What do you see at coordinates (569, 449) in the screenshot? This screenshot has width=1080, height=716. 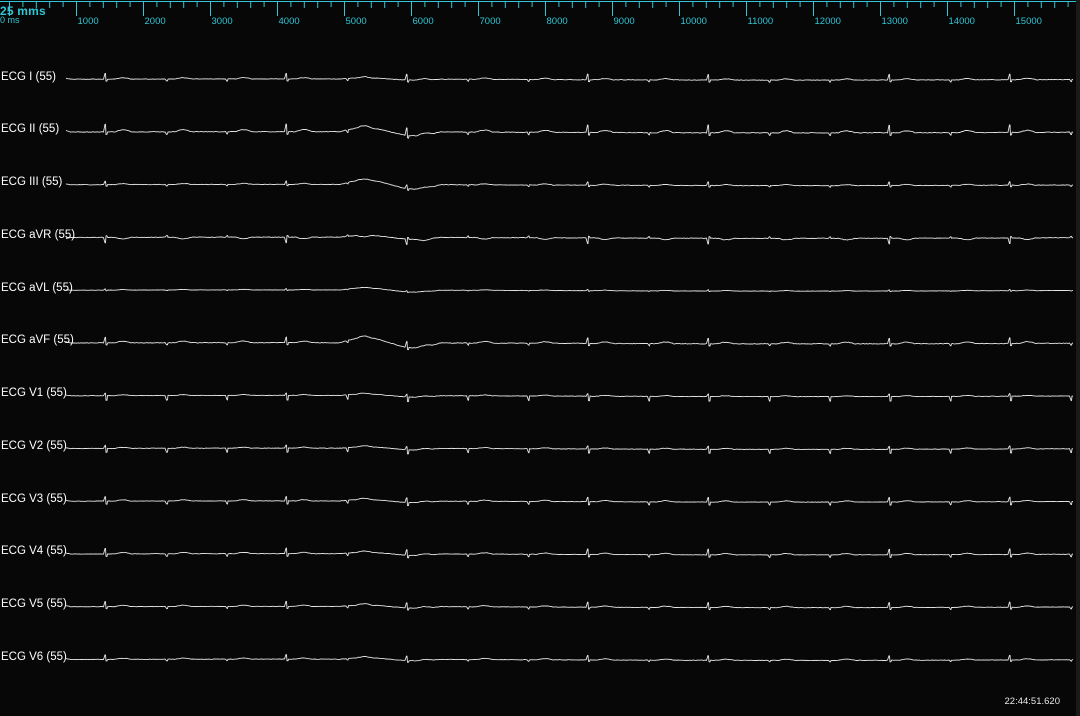 I see `ecg-trace-v2` at bounding box center [569, 449].